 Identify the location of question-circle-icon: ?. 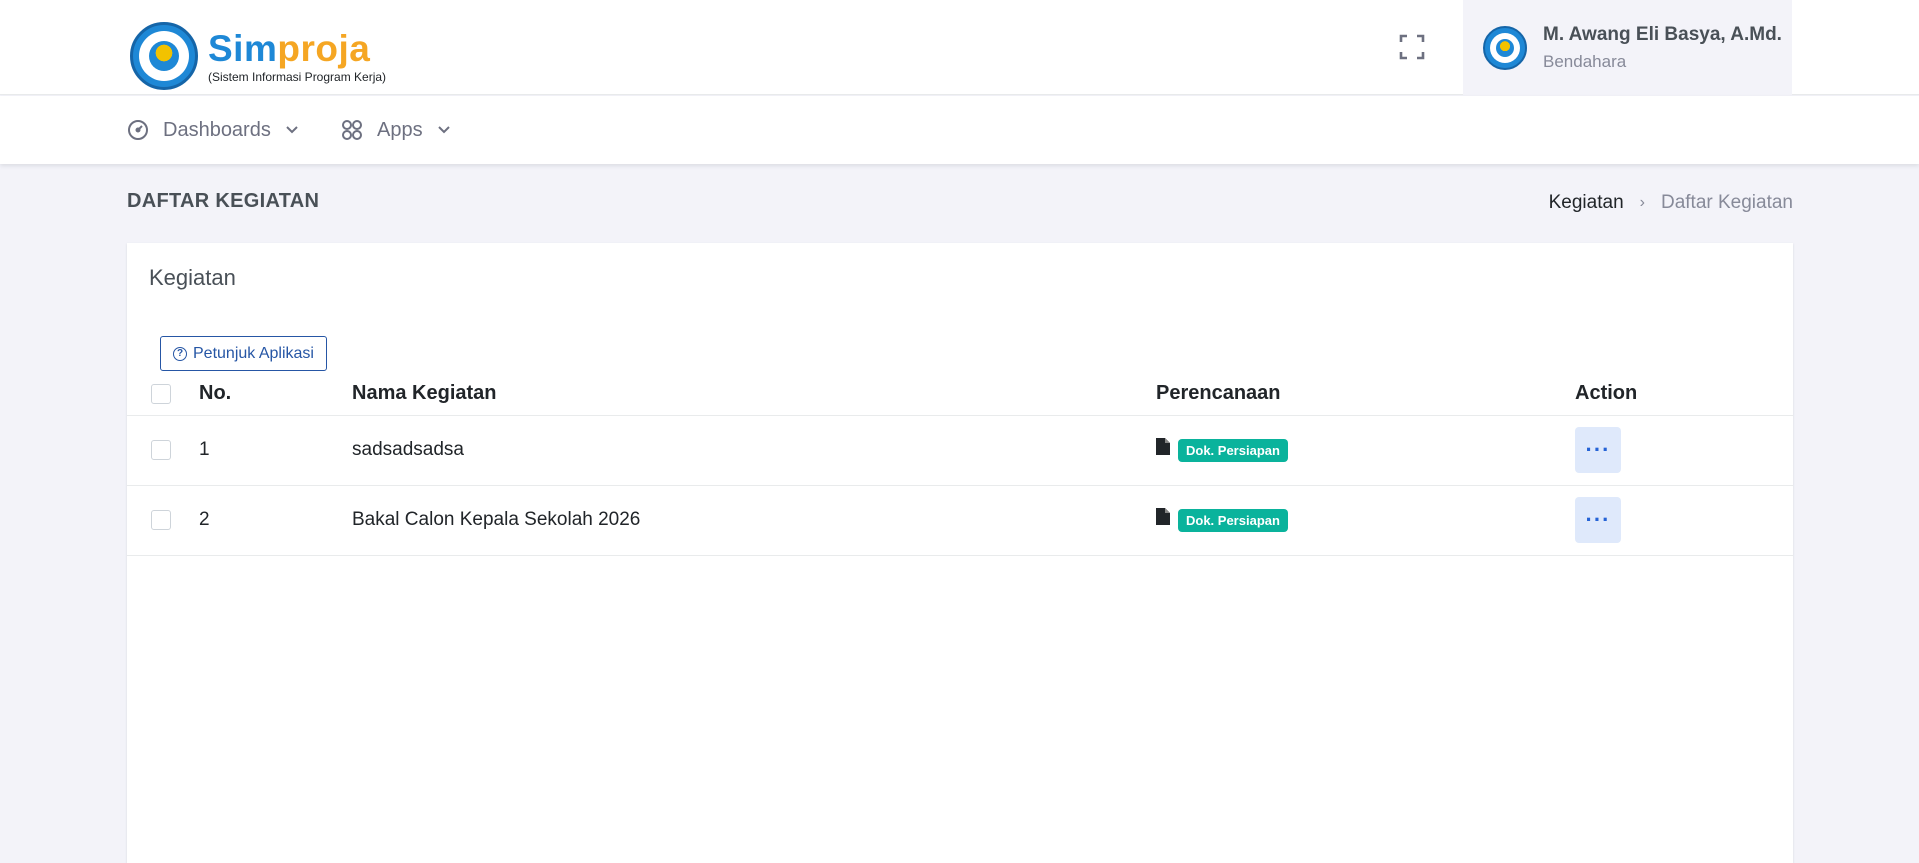
(180, 353).